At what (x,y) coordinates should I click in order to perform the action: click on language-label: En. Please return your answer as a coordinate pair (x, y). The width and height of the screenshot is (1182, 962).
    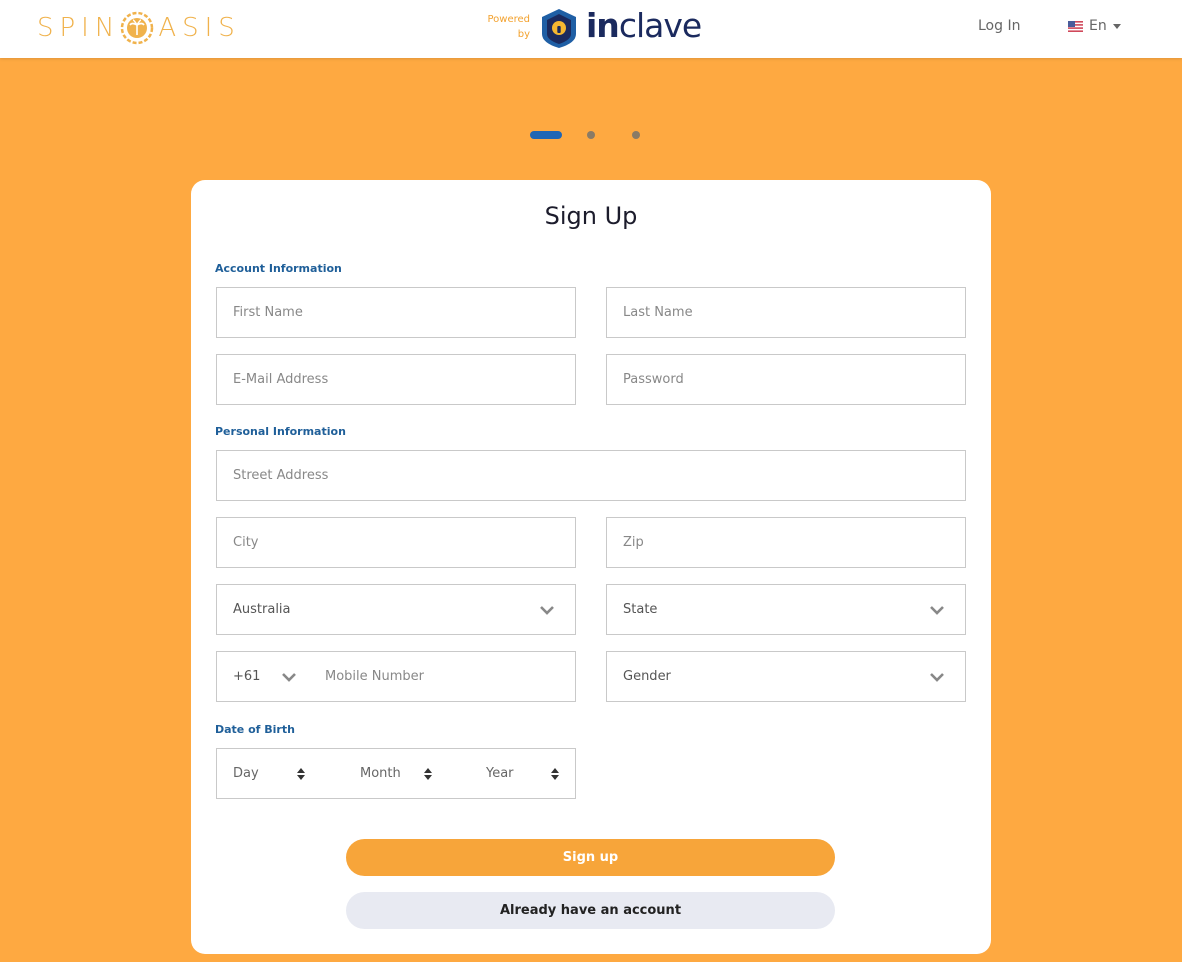
    Looking at the image, I should click on (1098, 26).